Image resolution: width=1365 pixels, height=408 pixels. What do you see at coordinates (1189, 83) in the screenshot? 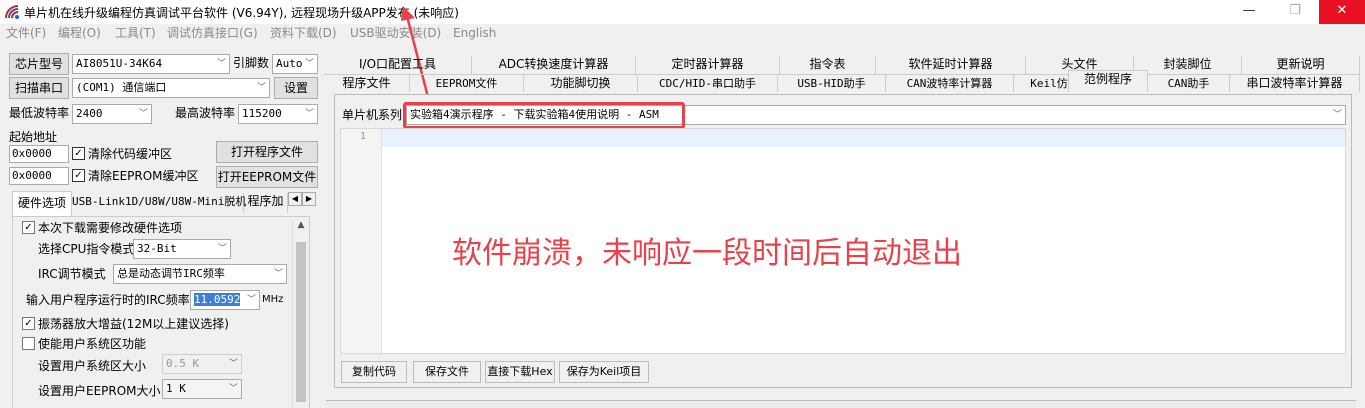
I see `tab-can-assistant: CAN助手` at bounding box center [1189, 83].